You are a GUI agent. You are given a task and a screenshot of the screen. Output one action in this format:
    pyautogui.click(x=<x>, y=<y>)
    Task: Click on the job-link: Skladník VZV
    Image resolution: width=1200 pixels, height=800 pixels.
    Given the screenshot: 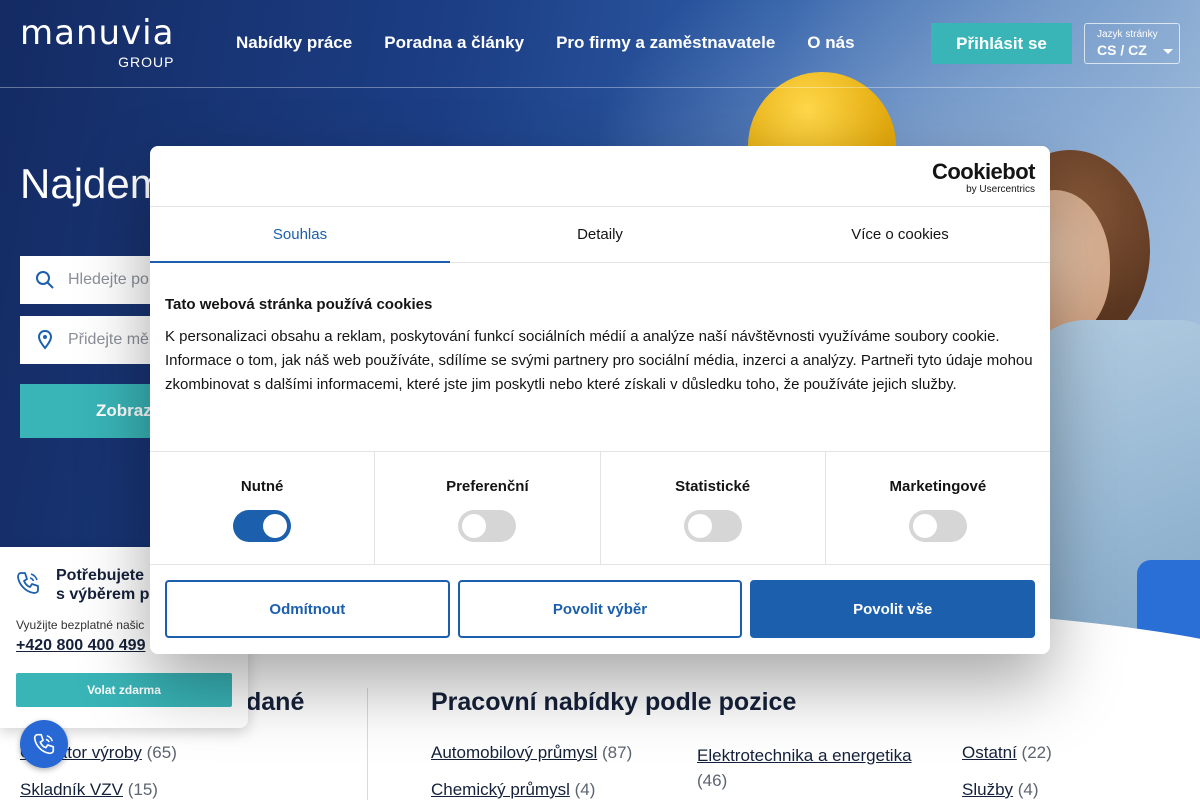 What is the action you would take?
    pyautogui.click(x=71, y=789)
    